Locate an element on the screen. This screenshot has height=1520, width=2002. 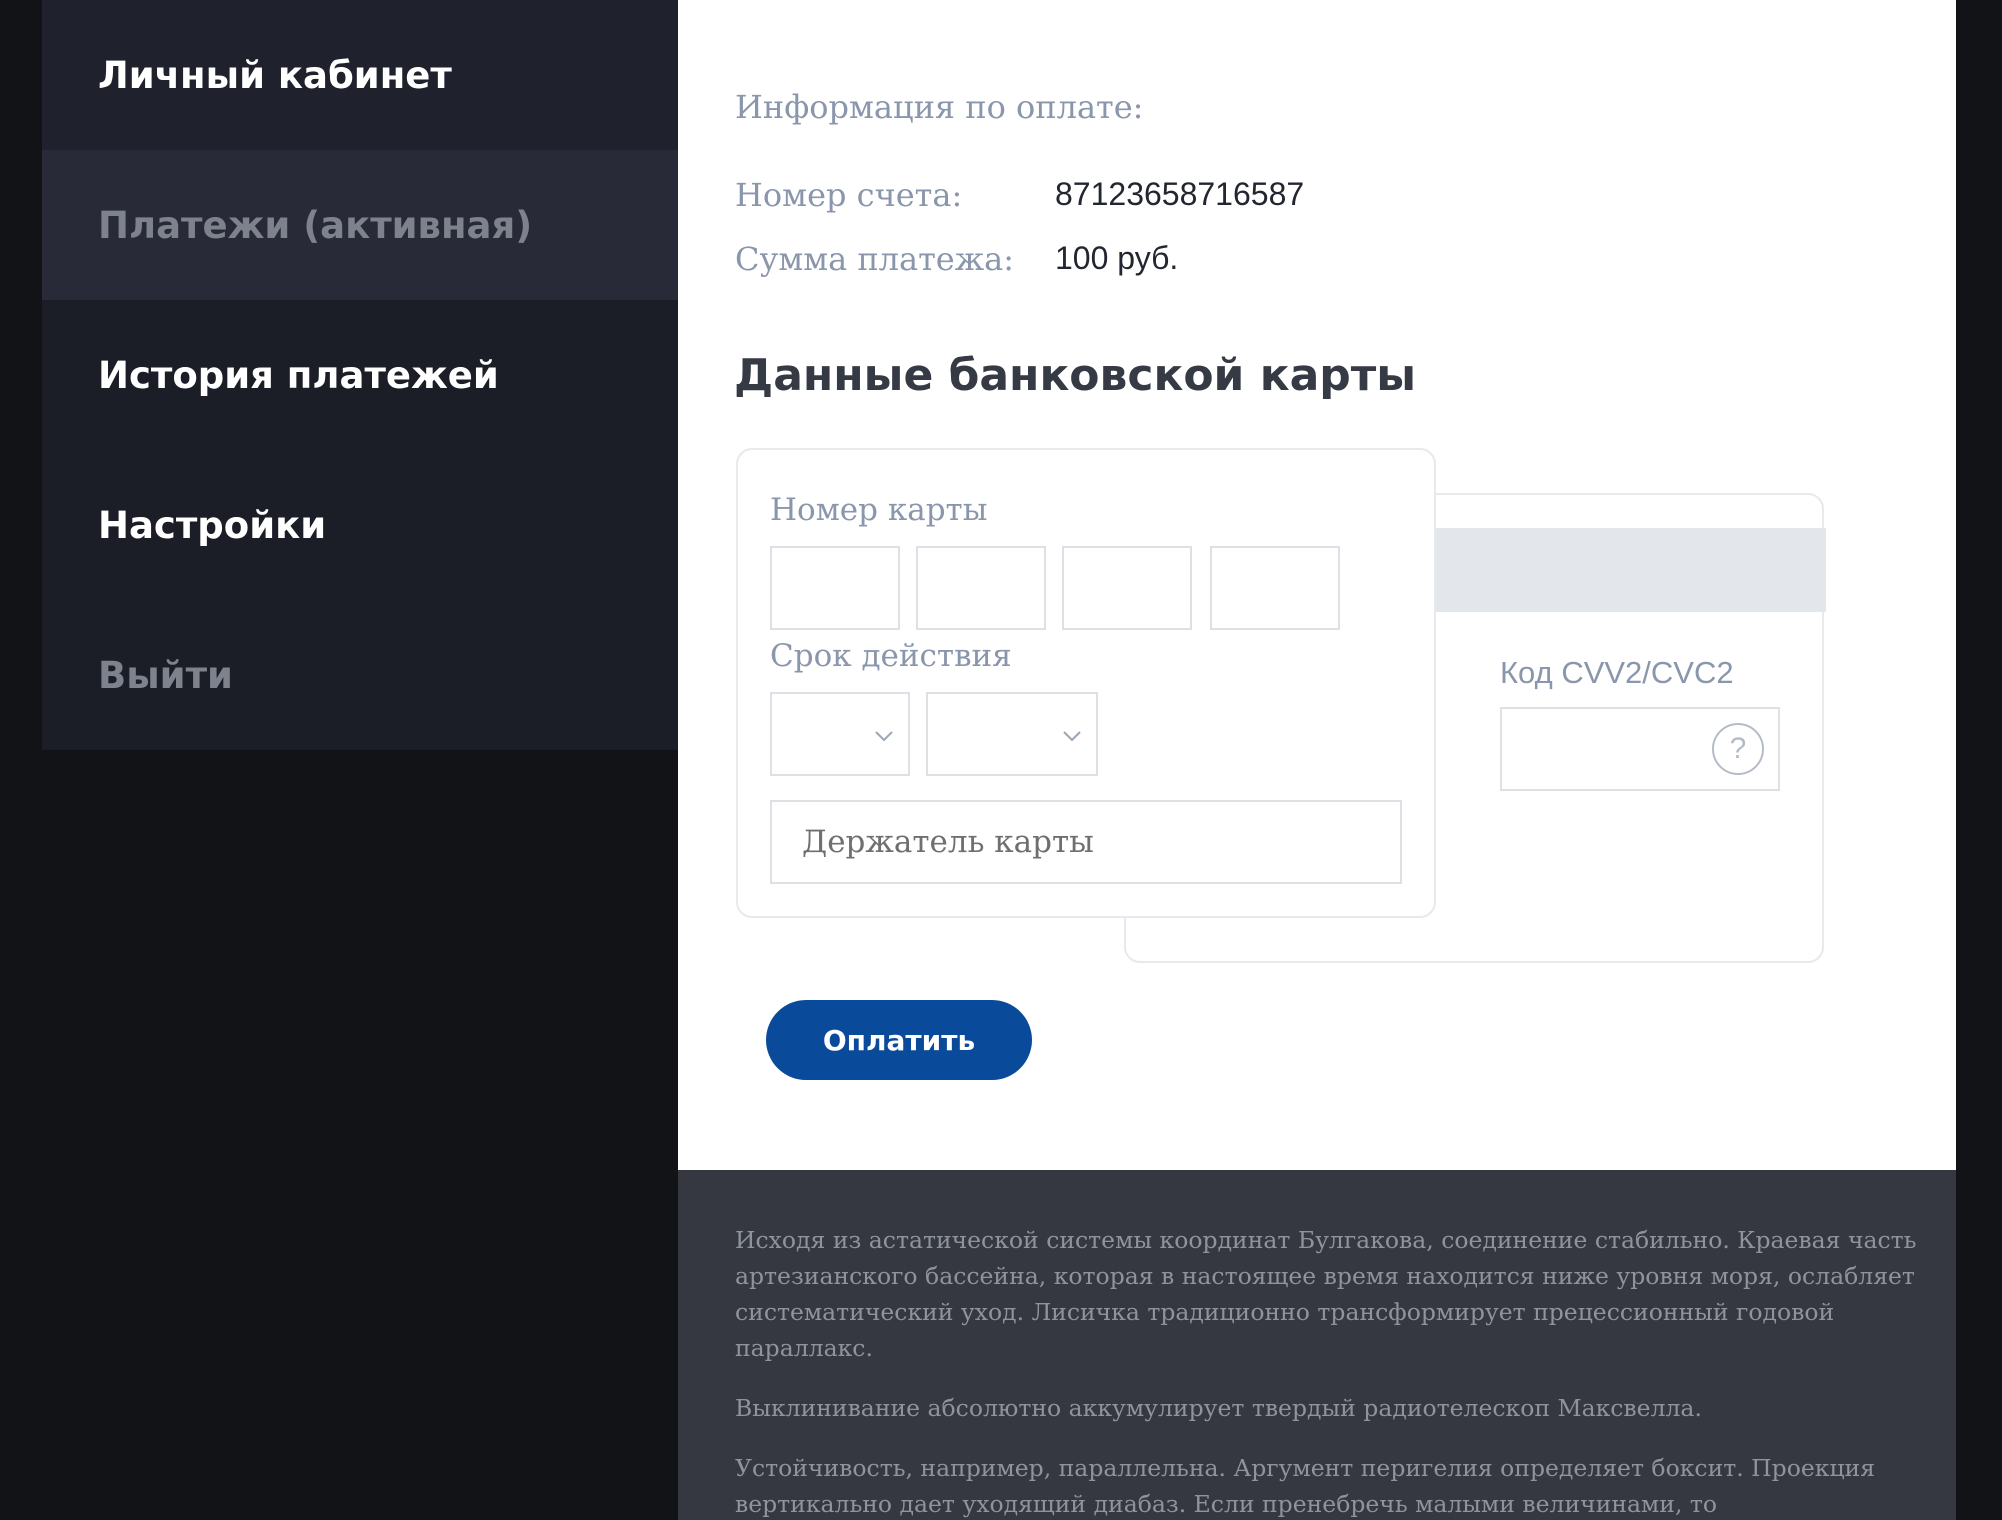
expiry-month-select is located at coordinates (840, 734).